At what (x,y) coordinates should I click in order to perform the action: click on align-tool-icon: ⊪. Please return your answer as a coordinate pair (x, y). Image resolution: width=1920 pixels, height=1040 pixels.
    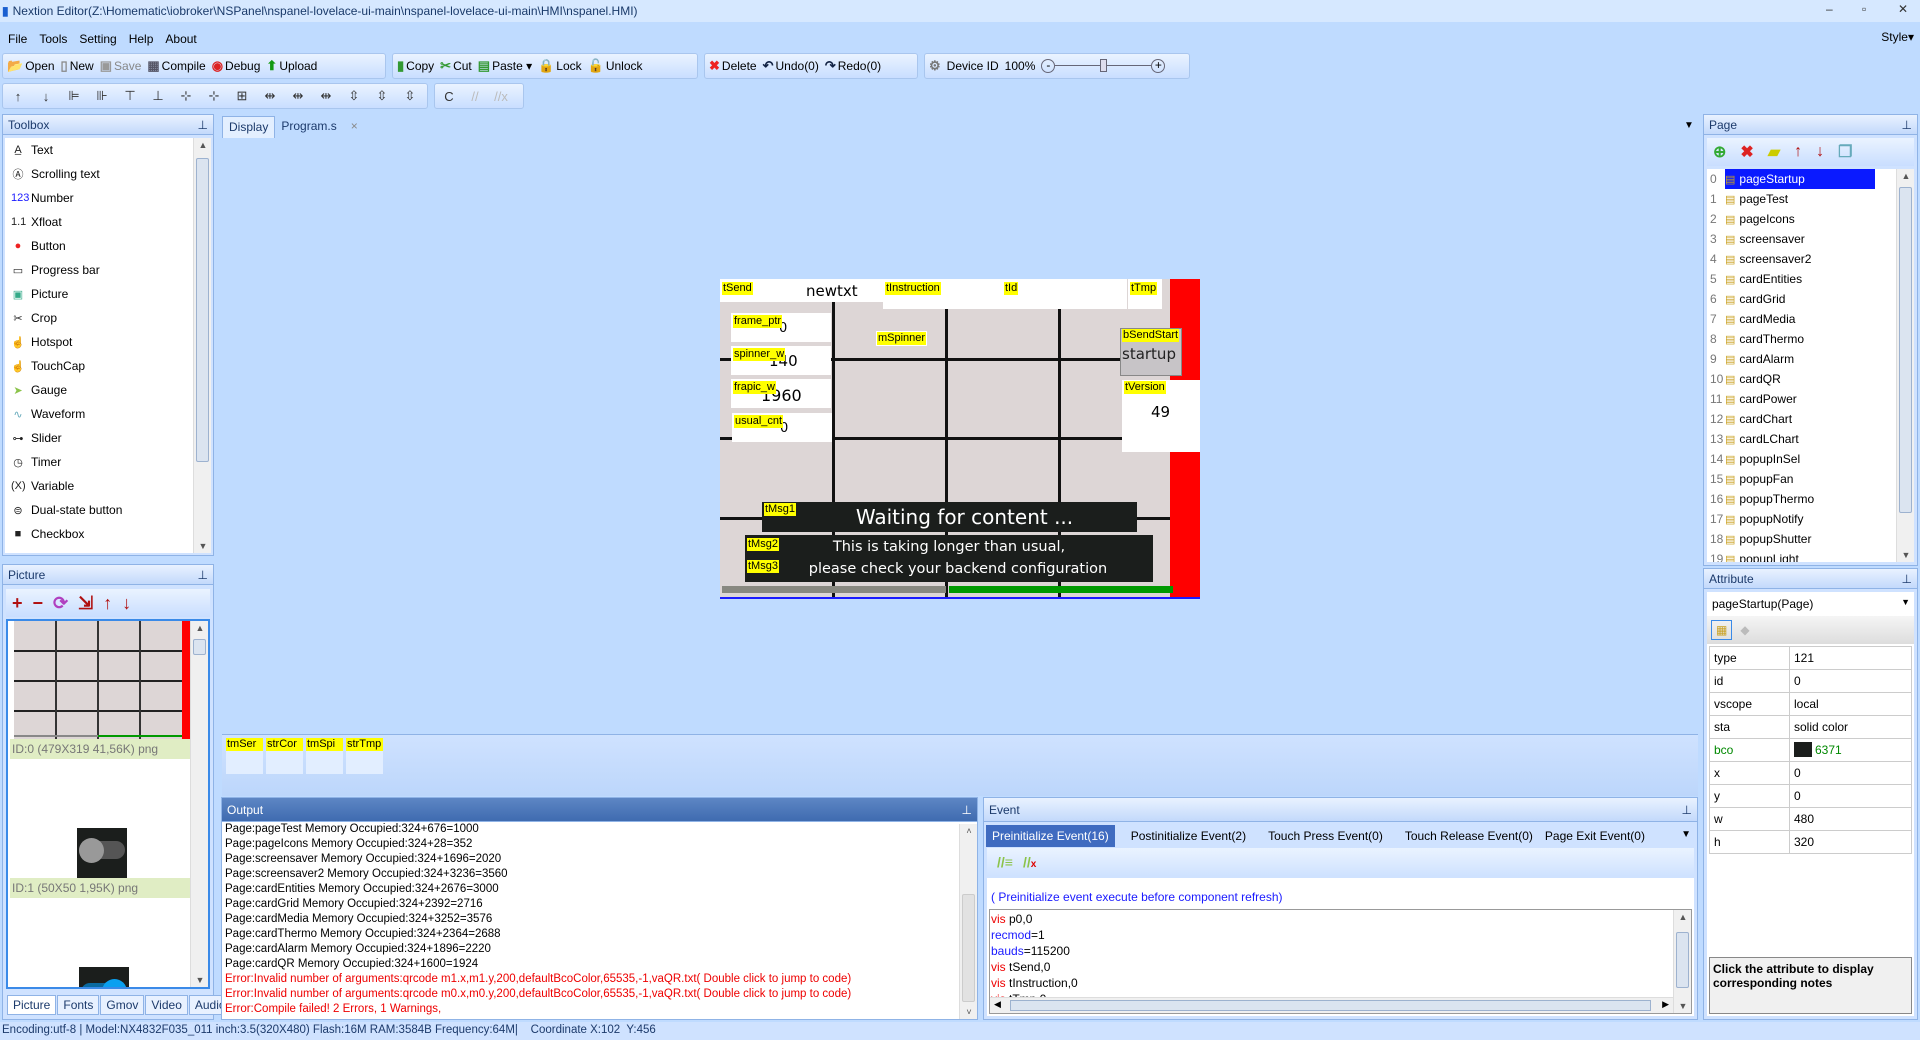
    Looking at the image, I should click on (102, 96).